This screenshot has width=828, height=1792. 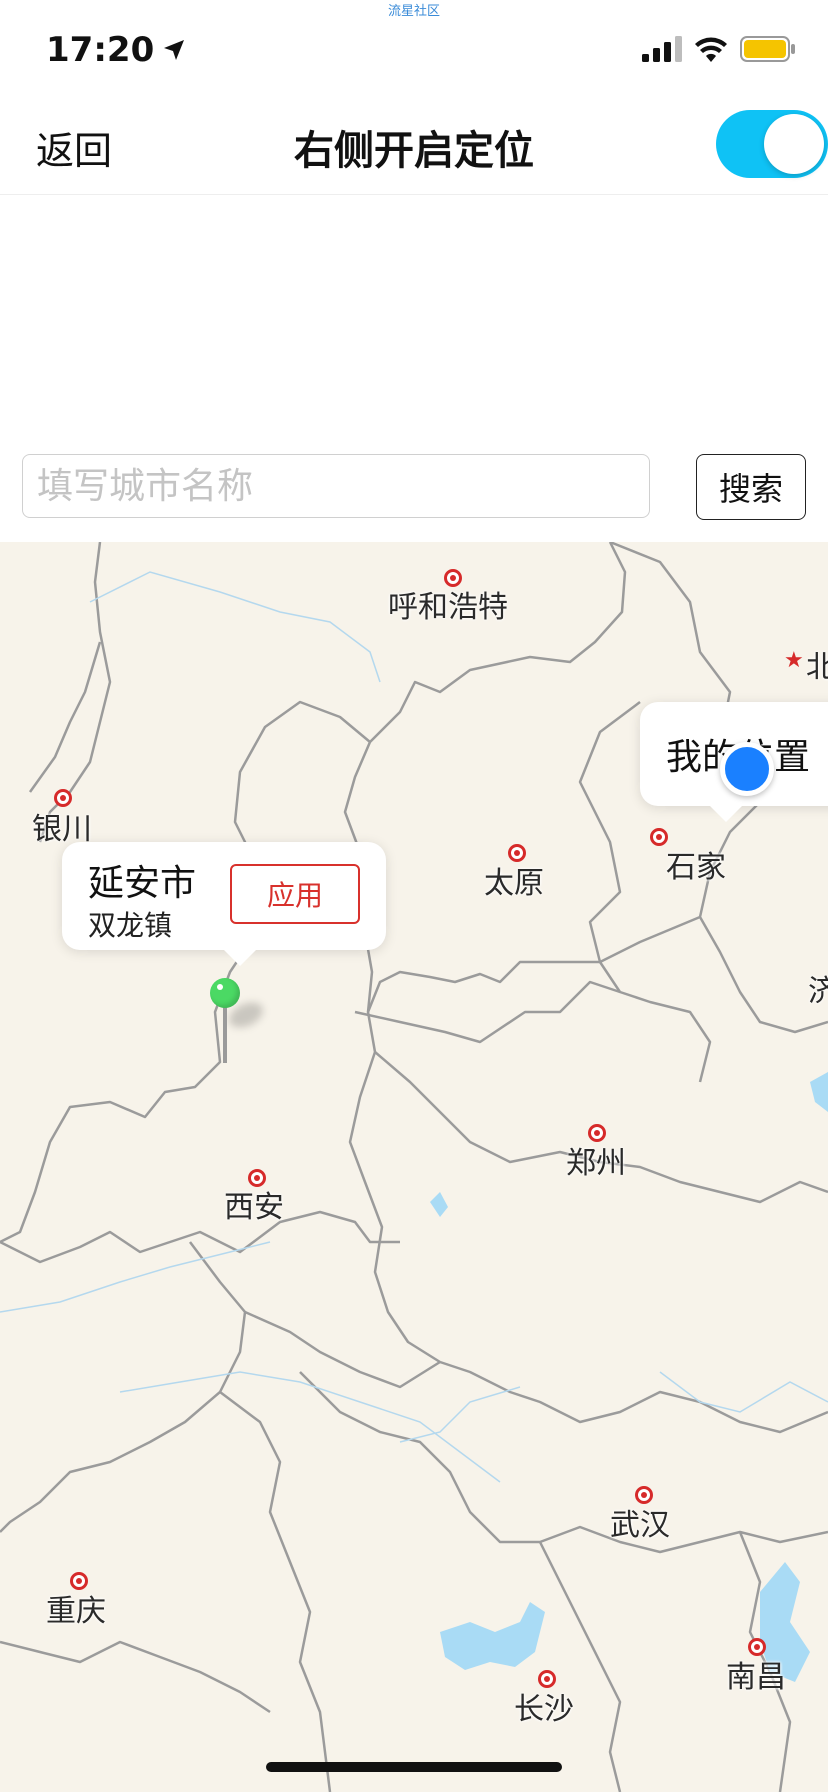 What do you see at coordinates (414, 1767) in the screenshot?
I see `home-indicator` at bounding box center [414, 1767].